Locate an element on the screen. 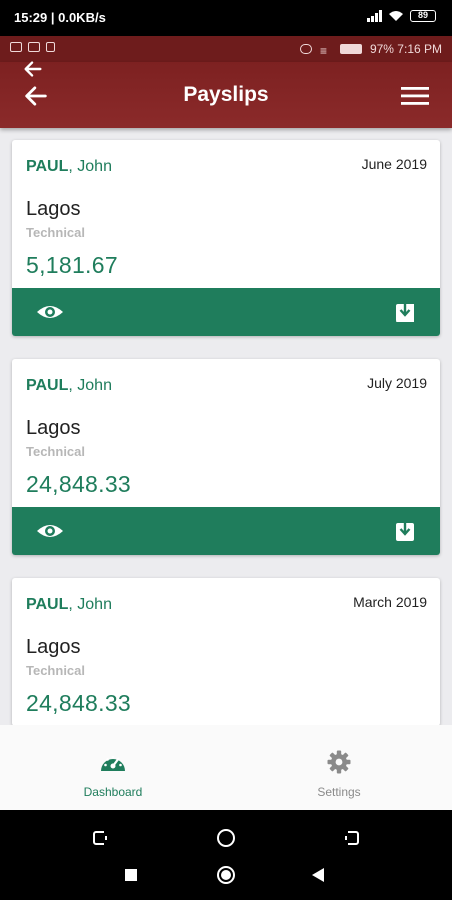 The height and width of the screenshot is (900, 452). battery-icon is located at coordinates (350, 49).